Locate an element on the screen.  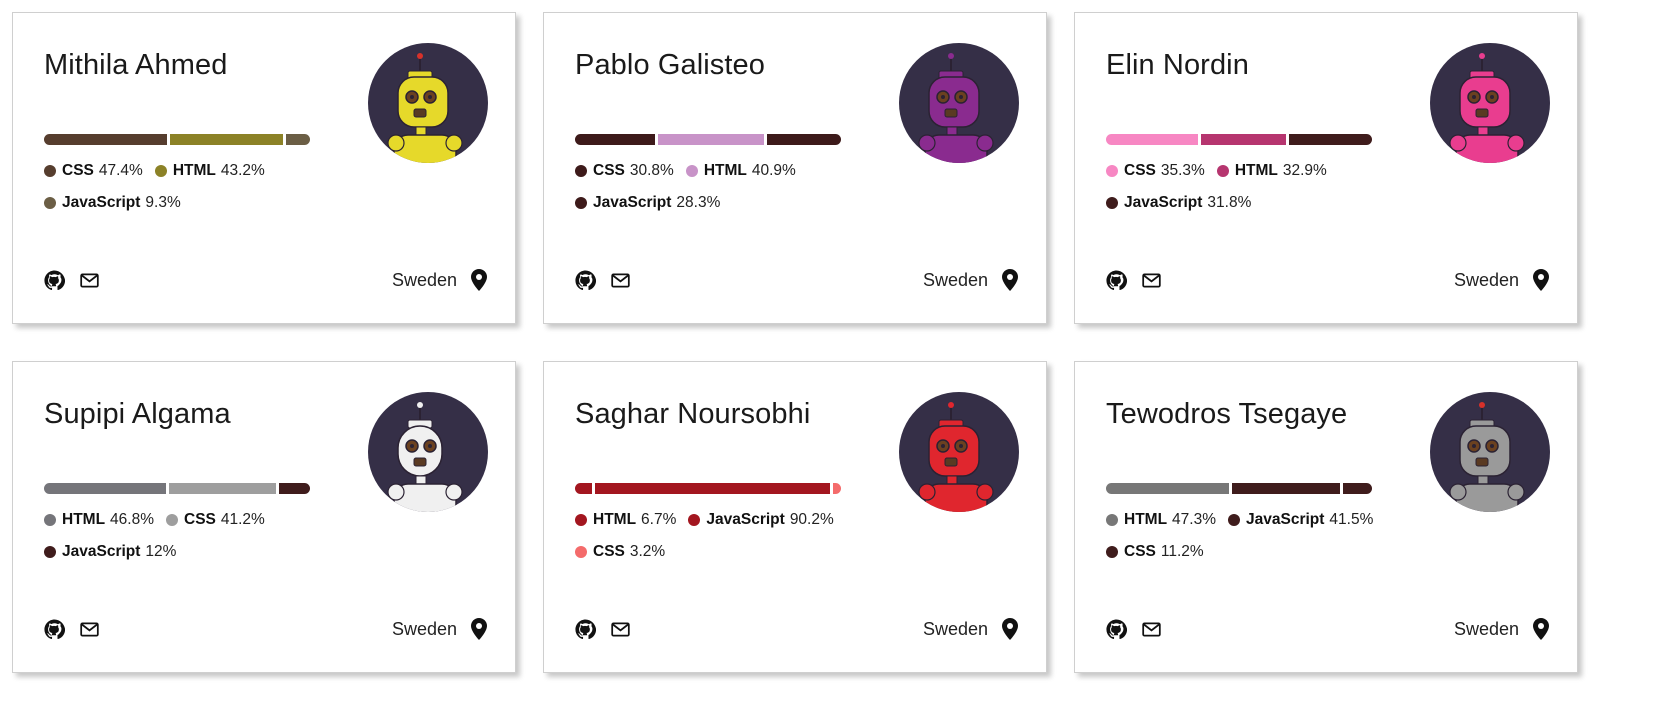
language-legend: HTML 47.3% JavaScript 41.5% CSS 11.2% is located at coordinates (1266, 536).